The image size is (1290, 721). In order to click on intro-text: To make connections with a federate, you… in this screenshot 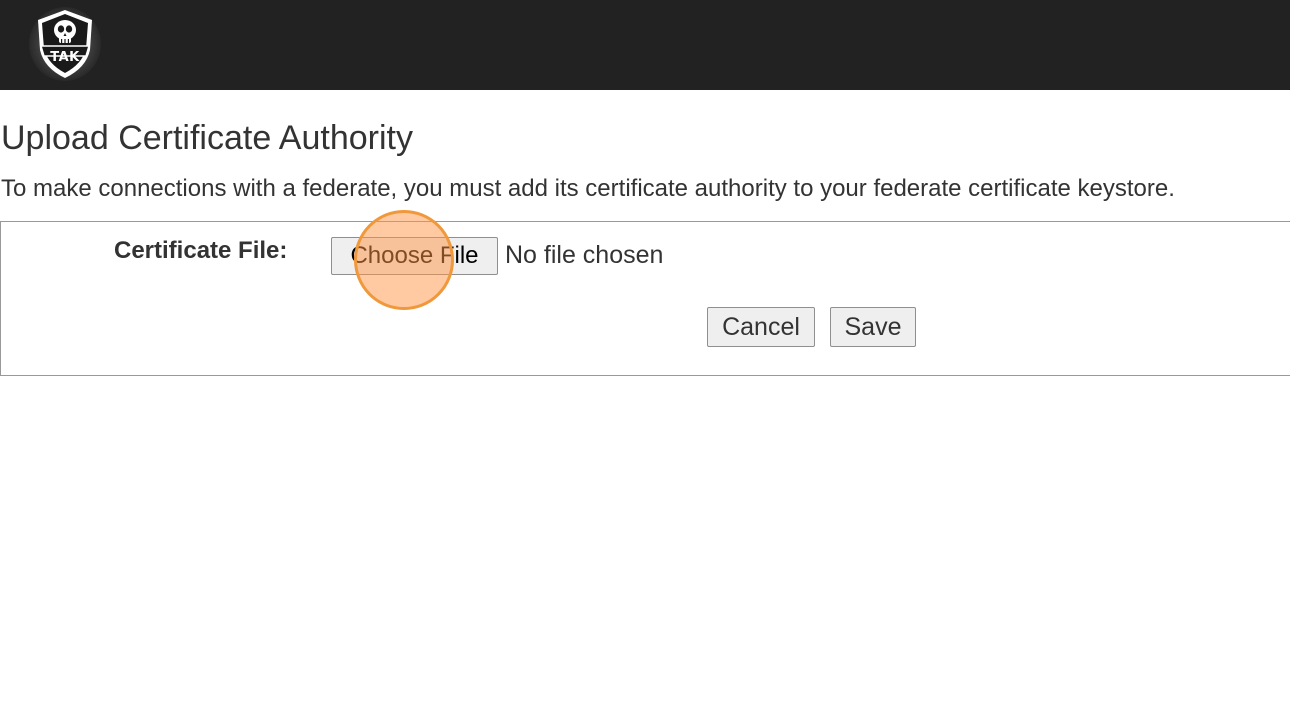, I will do `click(588, 188)`.